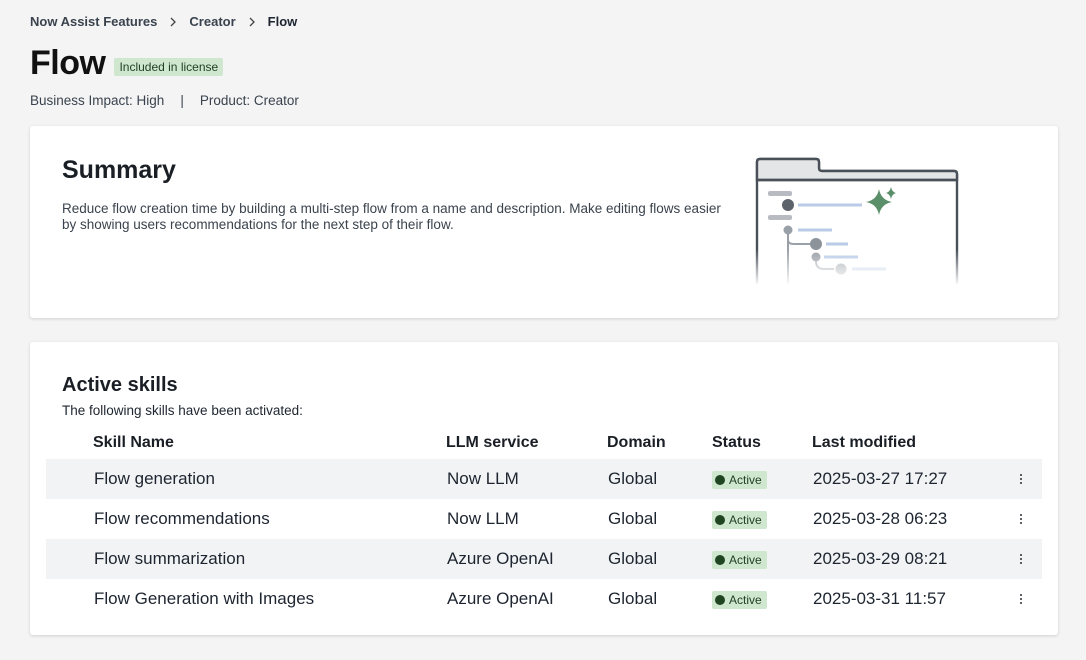  Describe the element at coordinates (492, 442) in the screenshot. I see `column-header-llm-service: LLM service` at that location.